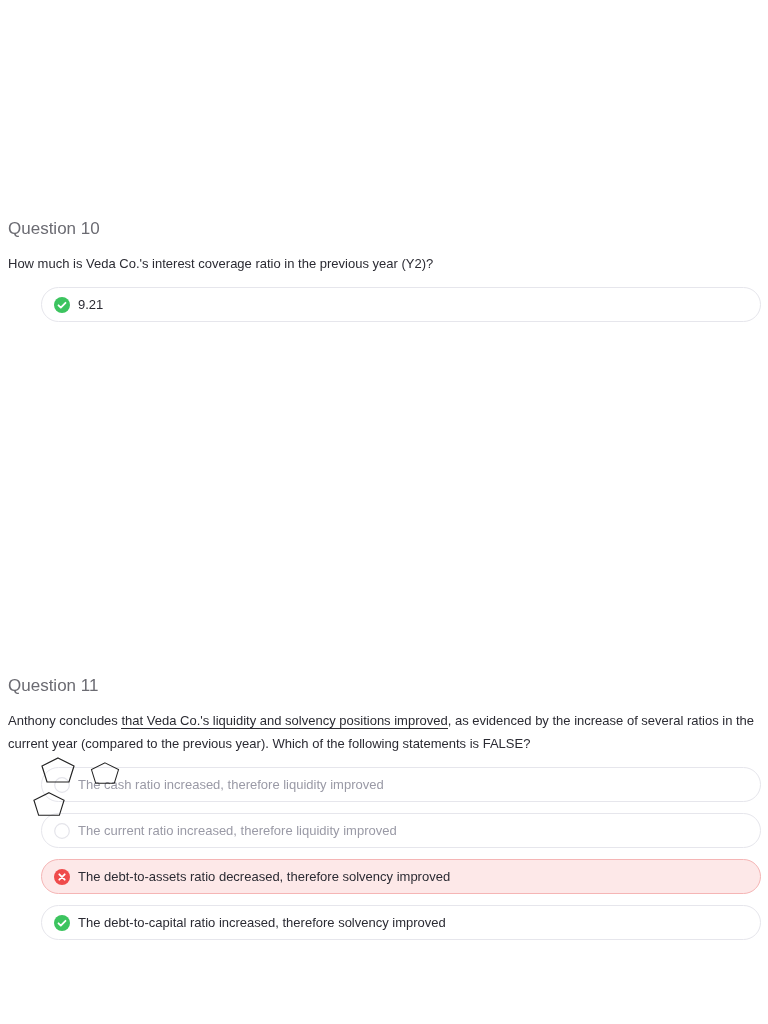 This screenshot has height=1024, width=768. Describe the element at coordinates (221, 264) in the screenshot. I see `question-text: How much is Veda Co.'s interest coverage ratio in the previous year (Y2)?` at that location.